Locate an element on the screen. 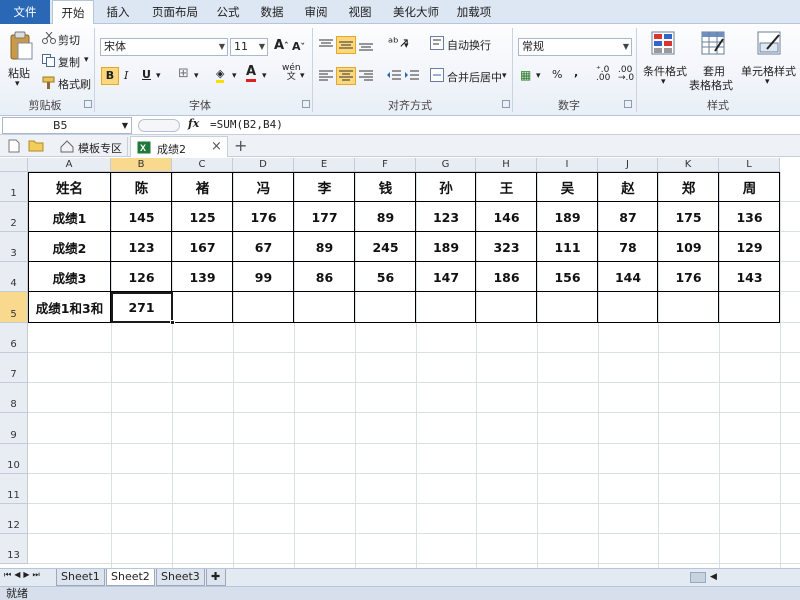 This screenshot has height=600, width=800. font-dialog-launcher is located at coordinates (306, 104).